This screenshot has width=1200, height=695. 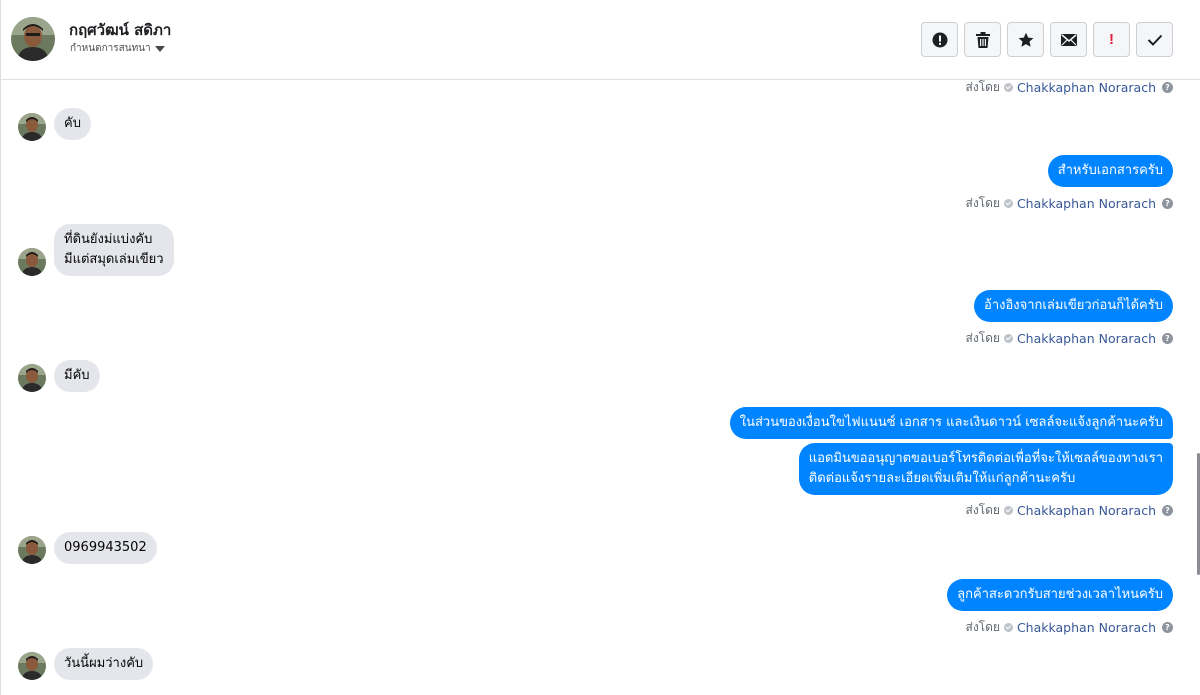 I want to click on assign-label: กำหนดการสนทนา, so click(x=110, y=48).